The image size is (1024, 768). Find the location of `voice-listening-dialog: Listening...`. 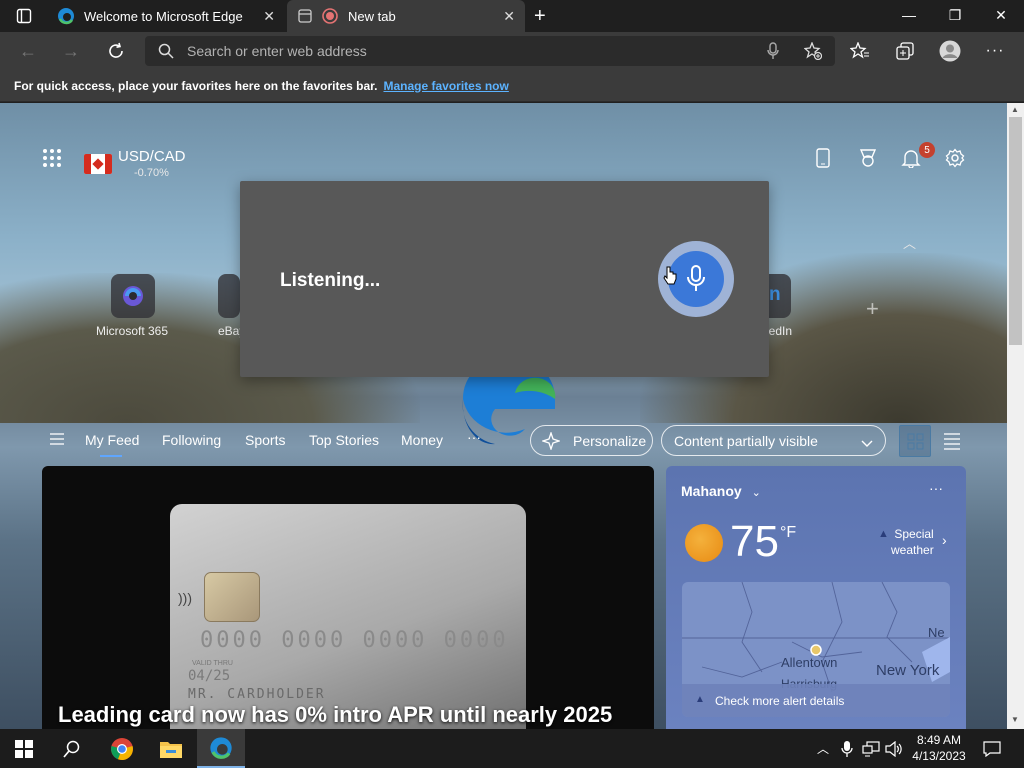

voice-listening-dialog: Listening... is located at coordinates (504, 279).